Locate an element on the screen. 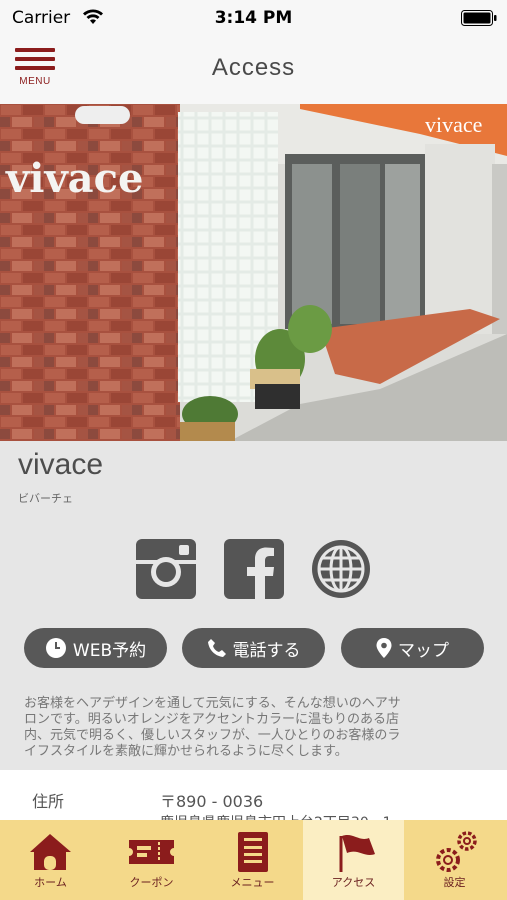 The width and height of the screenshot is (507, 900). description-line: イフスタイルを素敵に輝かせられるように尽くします。 is located at coordinates (186, 751).